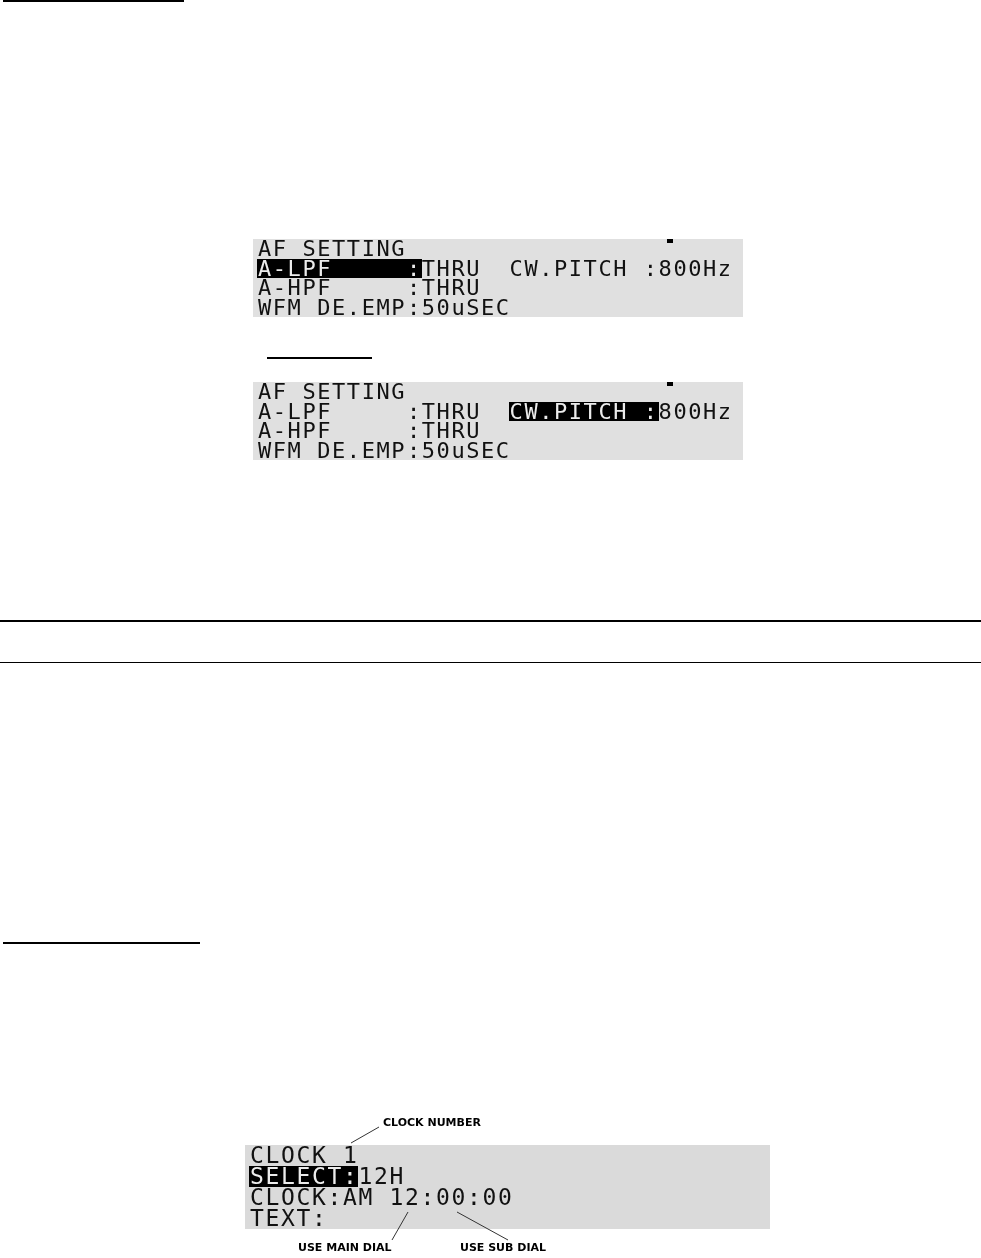 Image resolution: width=981 pixels, height=1258 pixels. What do you see at coordinates (345, 1247) in the screenshot?
I see `callout-label: USE MAIN DIAL` at bounding box center [345, 1247].